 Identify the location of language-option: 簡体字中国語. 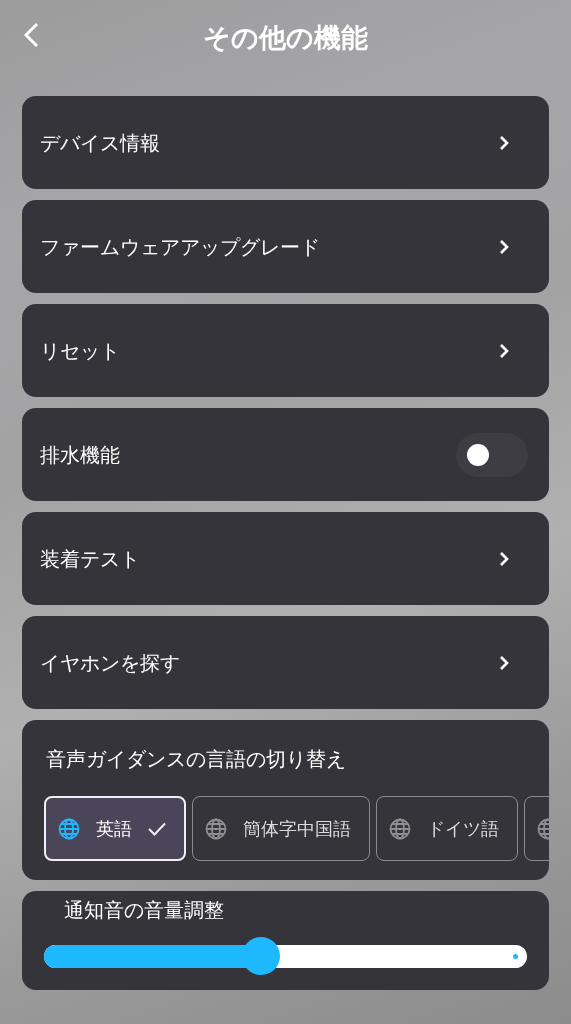
(281, 828).